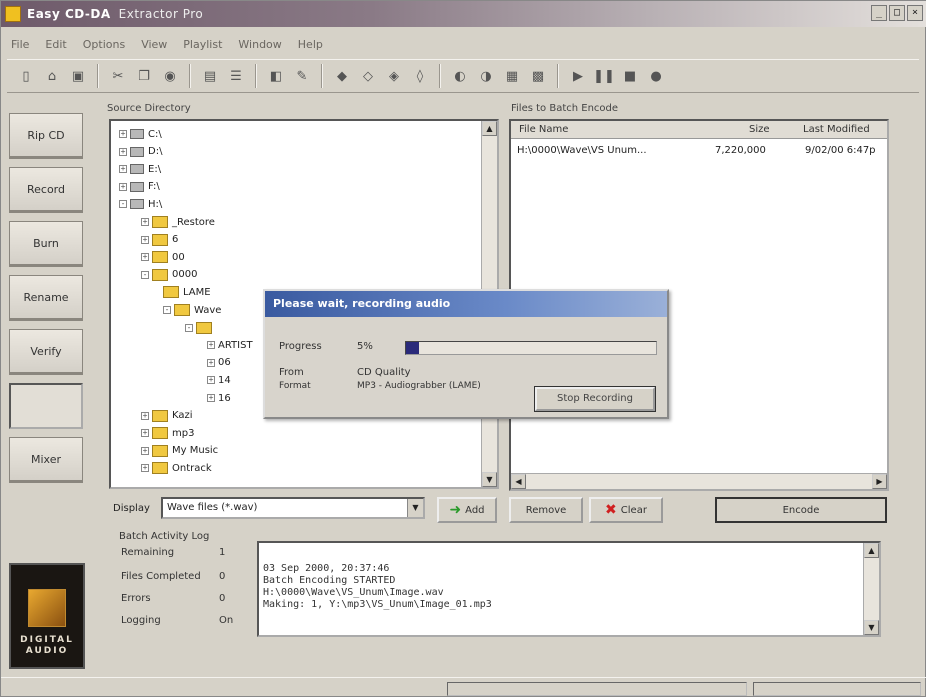 The height and width of the screenshot is (697, 926). I want to click on minimize-button: _, so click(879, 13).